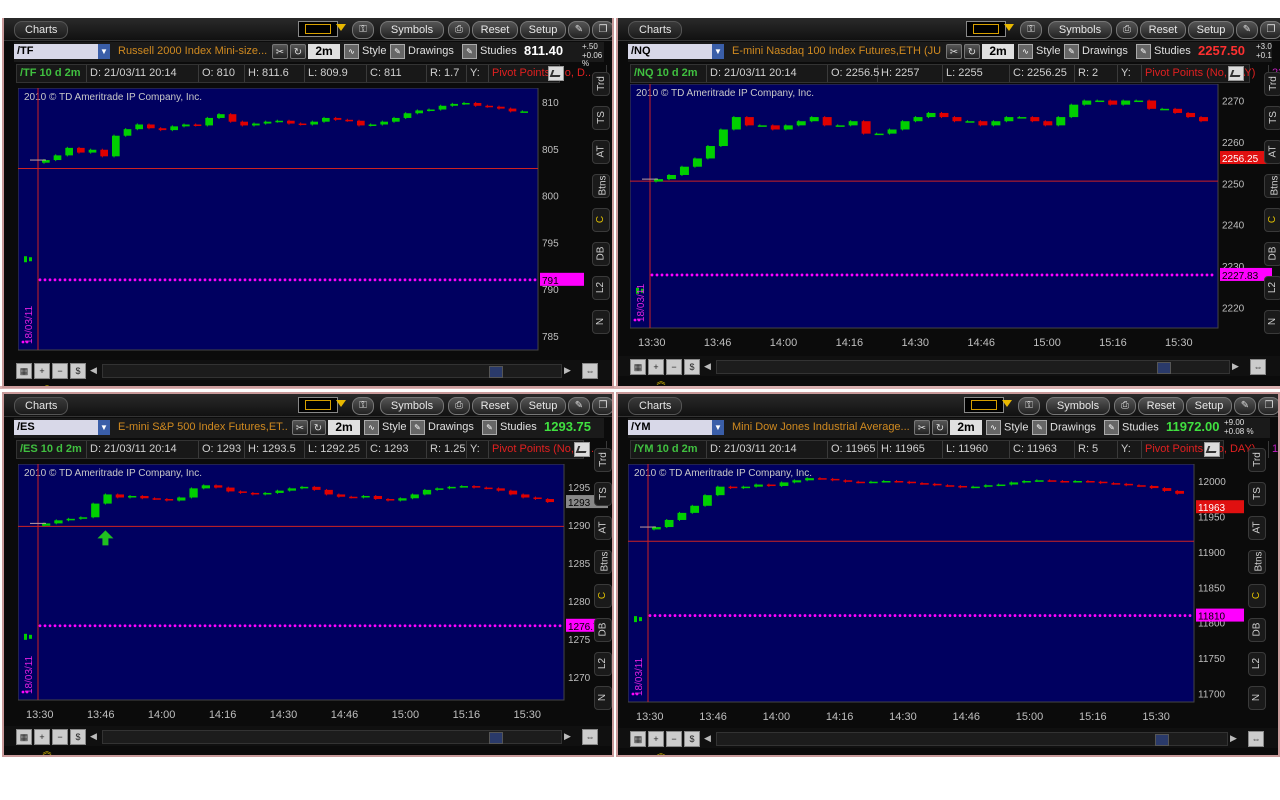 Image resolution: width=1280 pixels, height=800 pixels. What do you see at coordinates (93, 370) in the screenshot?
I see `scroll-left-icon: ◀` at bounding box center [93, 370].